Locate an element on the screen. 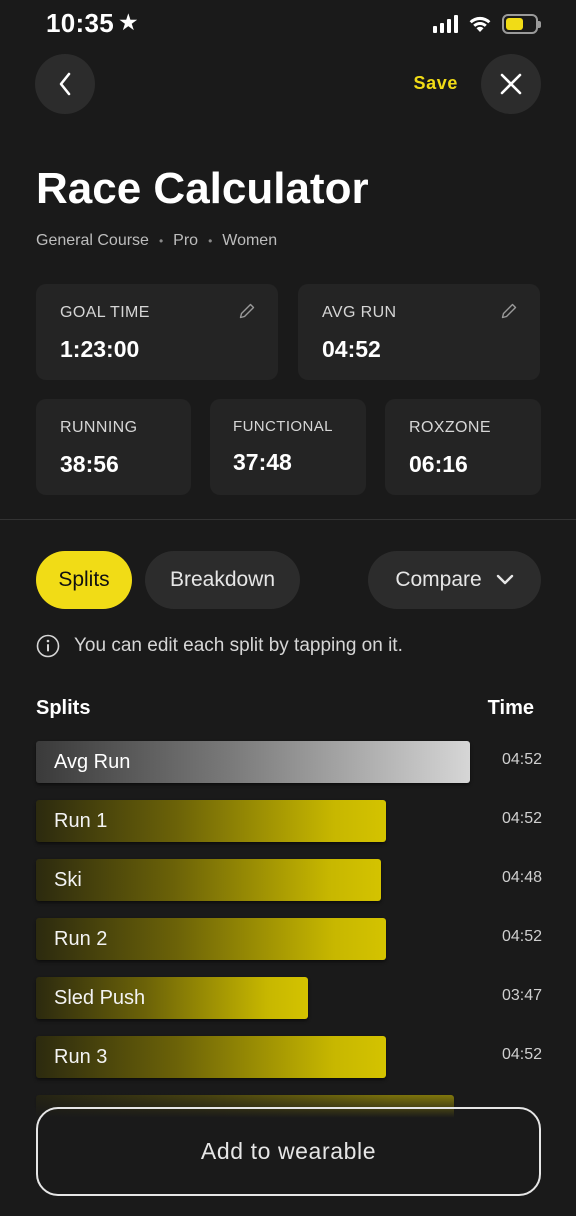 The height and width of the screenshot is (1216, 576). split-row-ski: Ski 04:48 is located at coordinates (289, 880).